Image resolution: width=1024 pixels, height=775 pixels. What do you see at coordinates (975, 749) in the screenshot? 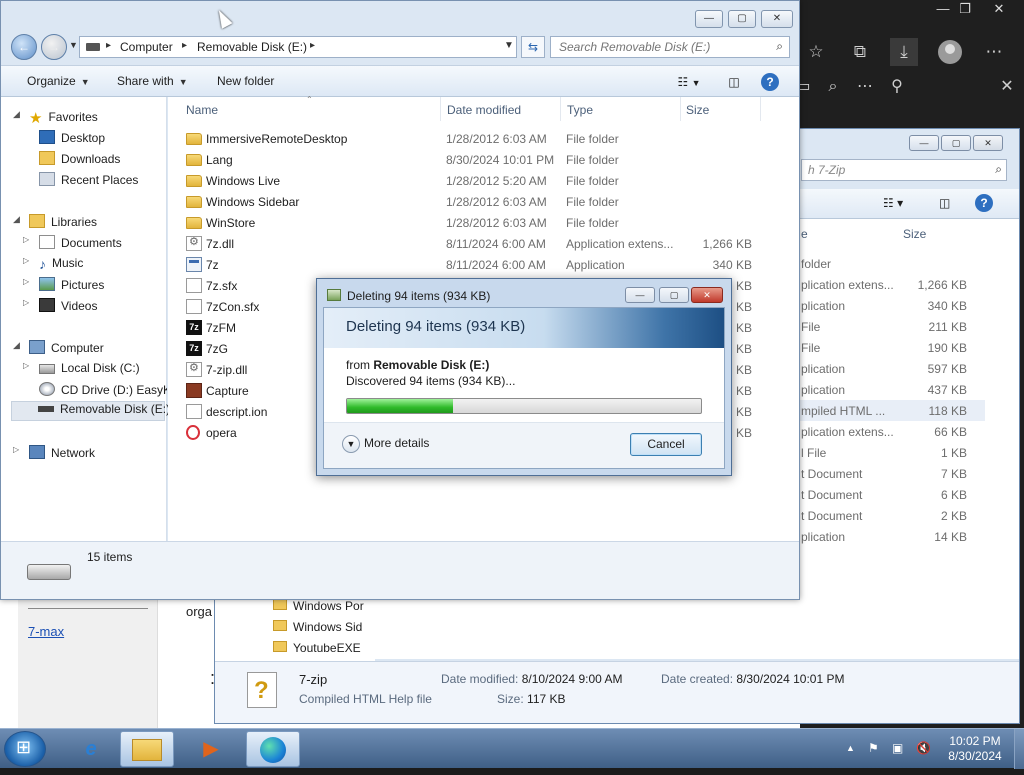
I see `system-clock: 10:02 PM 8/30/2024` at bounding box center [975, 749].